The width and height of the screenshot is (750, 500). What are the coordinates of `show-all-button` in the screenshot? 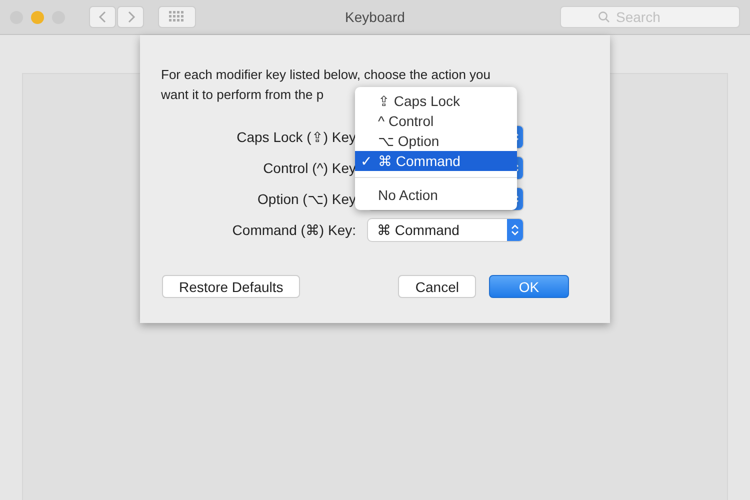 It's located at (177, 17).